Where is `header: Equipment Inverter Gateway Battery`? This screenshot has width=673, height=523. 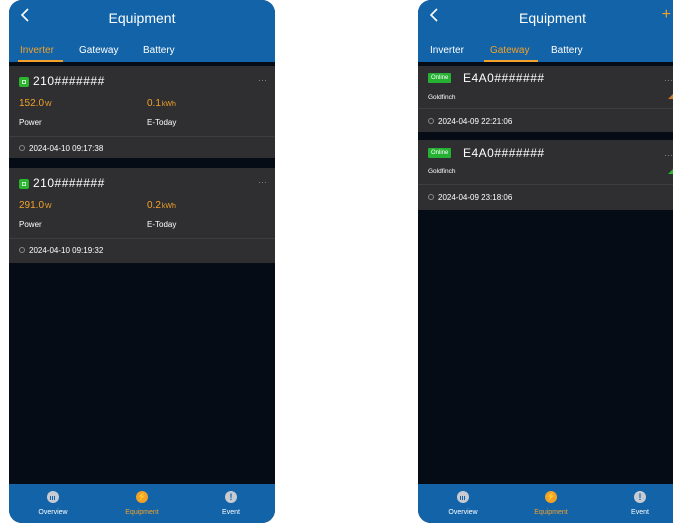
header: Equipment Inverter Gateway Battery is located at coordinates (142, 31).